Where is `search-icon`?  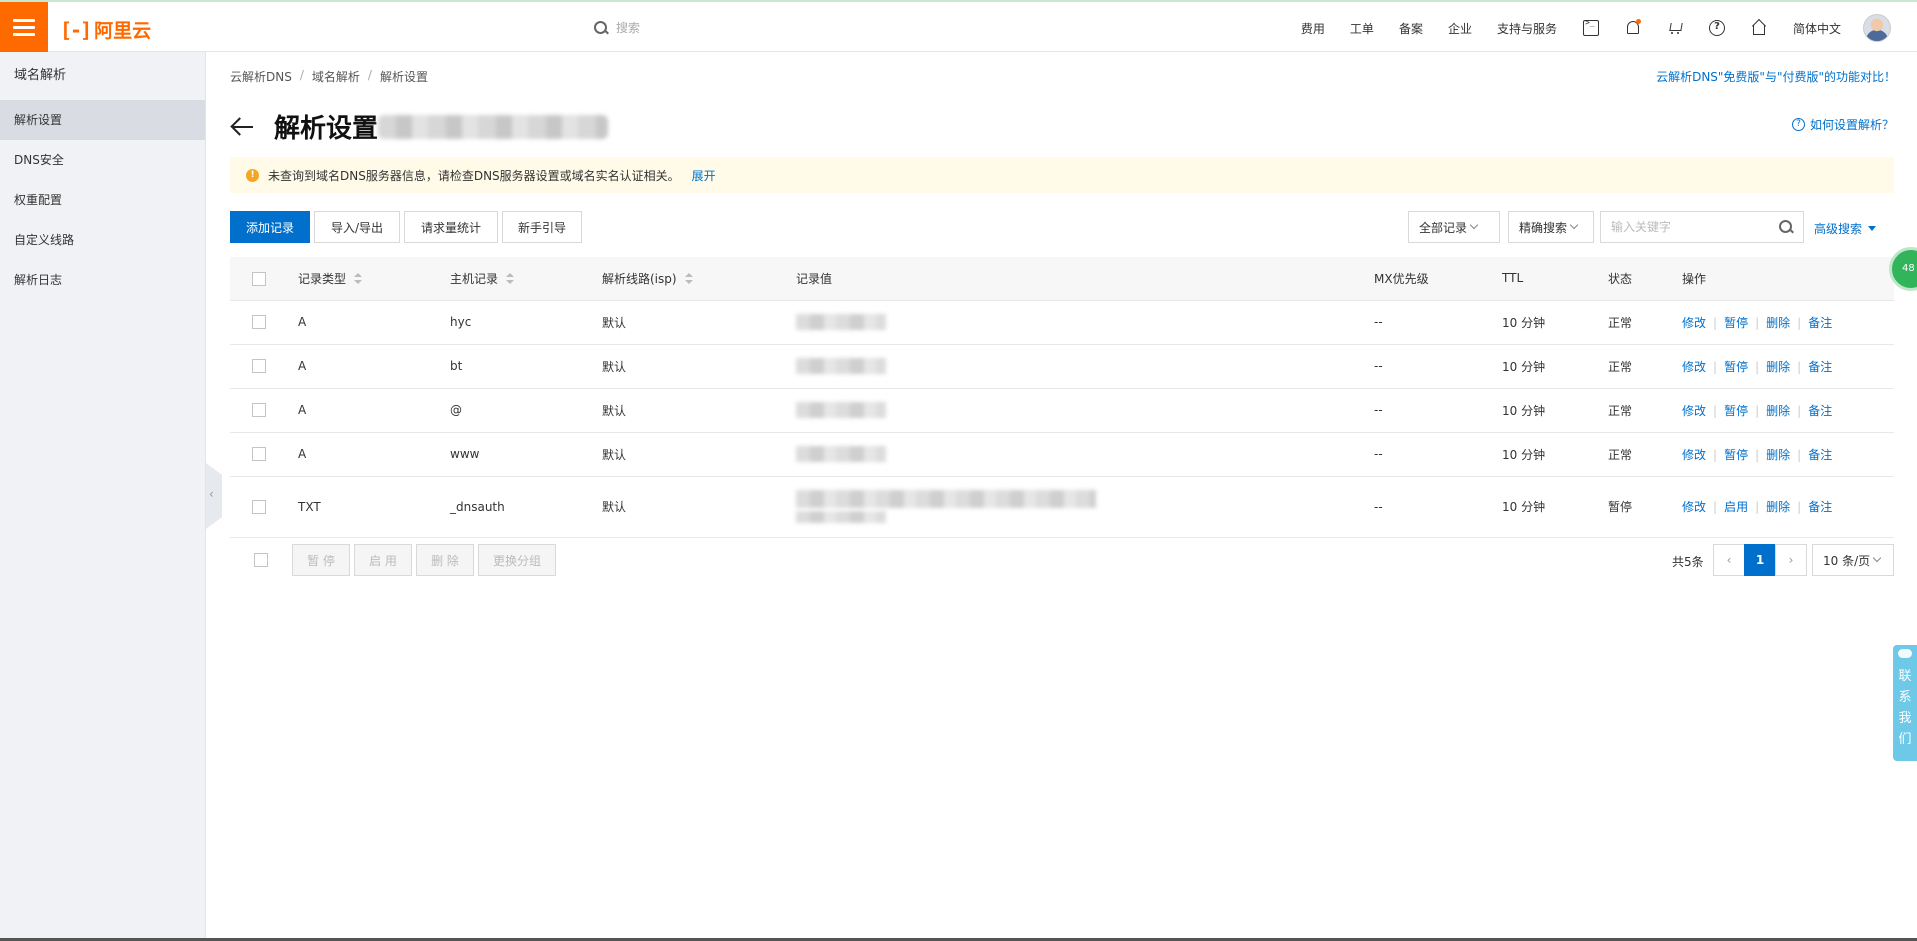
search-icon is located at coordinates (1786, 227).